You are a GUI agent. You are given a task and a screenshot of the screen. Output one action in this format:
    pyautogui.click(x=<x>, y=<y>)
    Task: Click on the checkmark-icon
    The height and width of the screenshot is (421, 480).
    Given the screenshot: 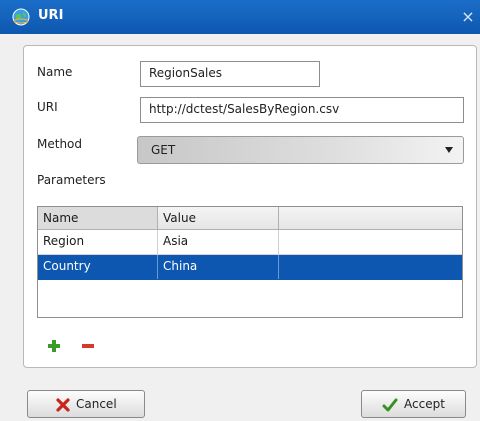 What is the action you would take?
    pyautogui.click(x=390, y=405)
    